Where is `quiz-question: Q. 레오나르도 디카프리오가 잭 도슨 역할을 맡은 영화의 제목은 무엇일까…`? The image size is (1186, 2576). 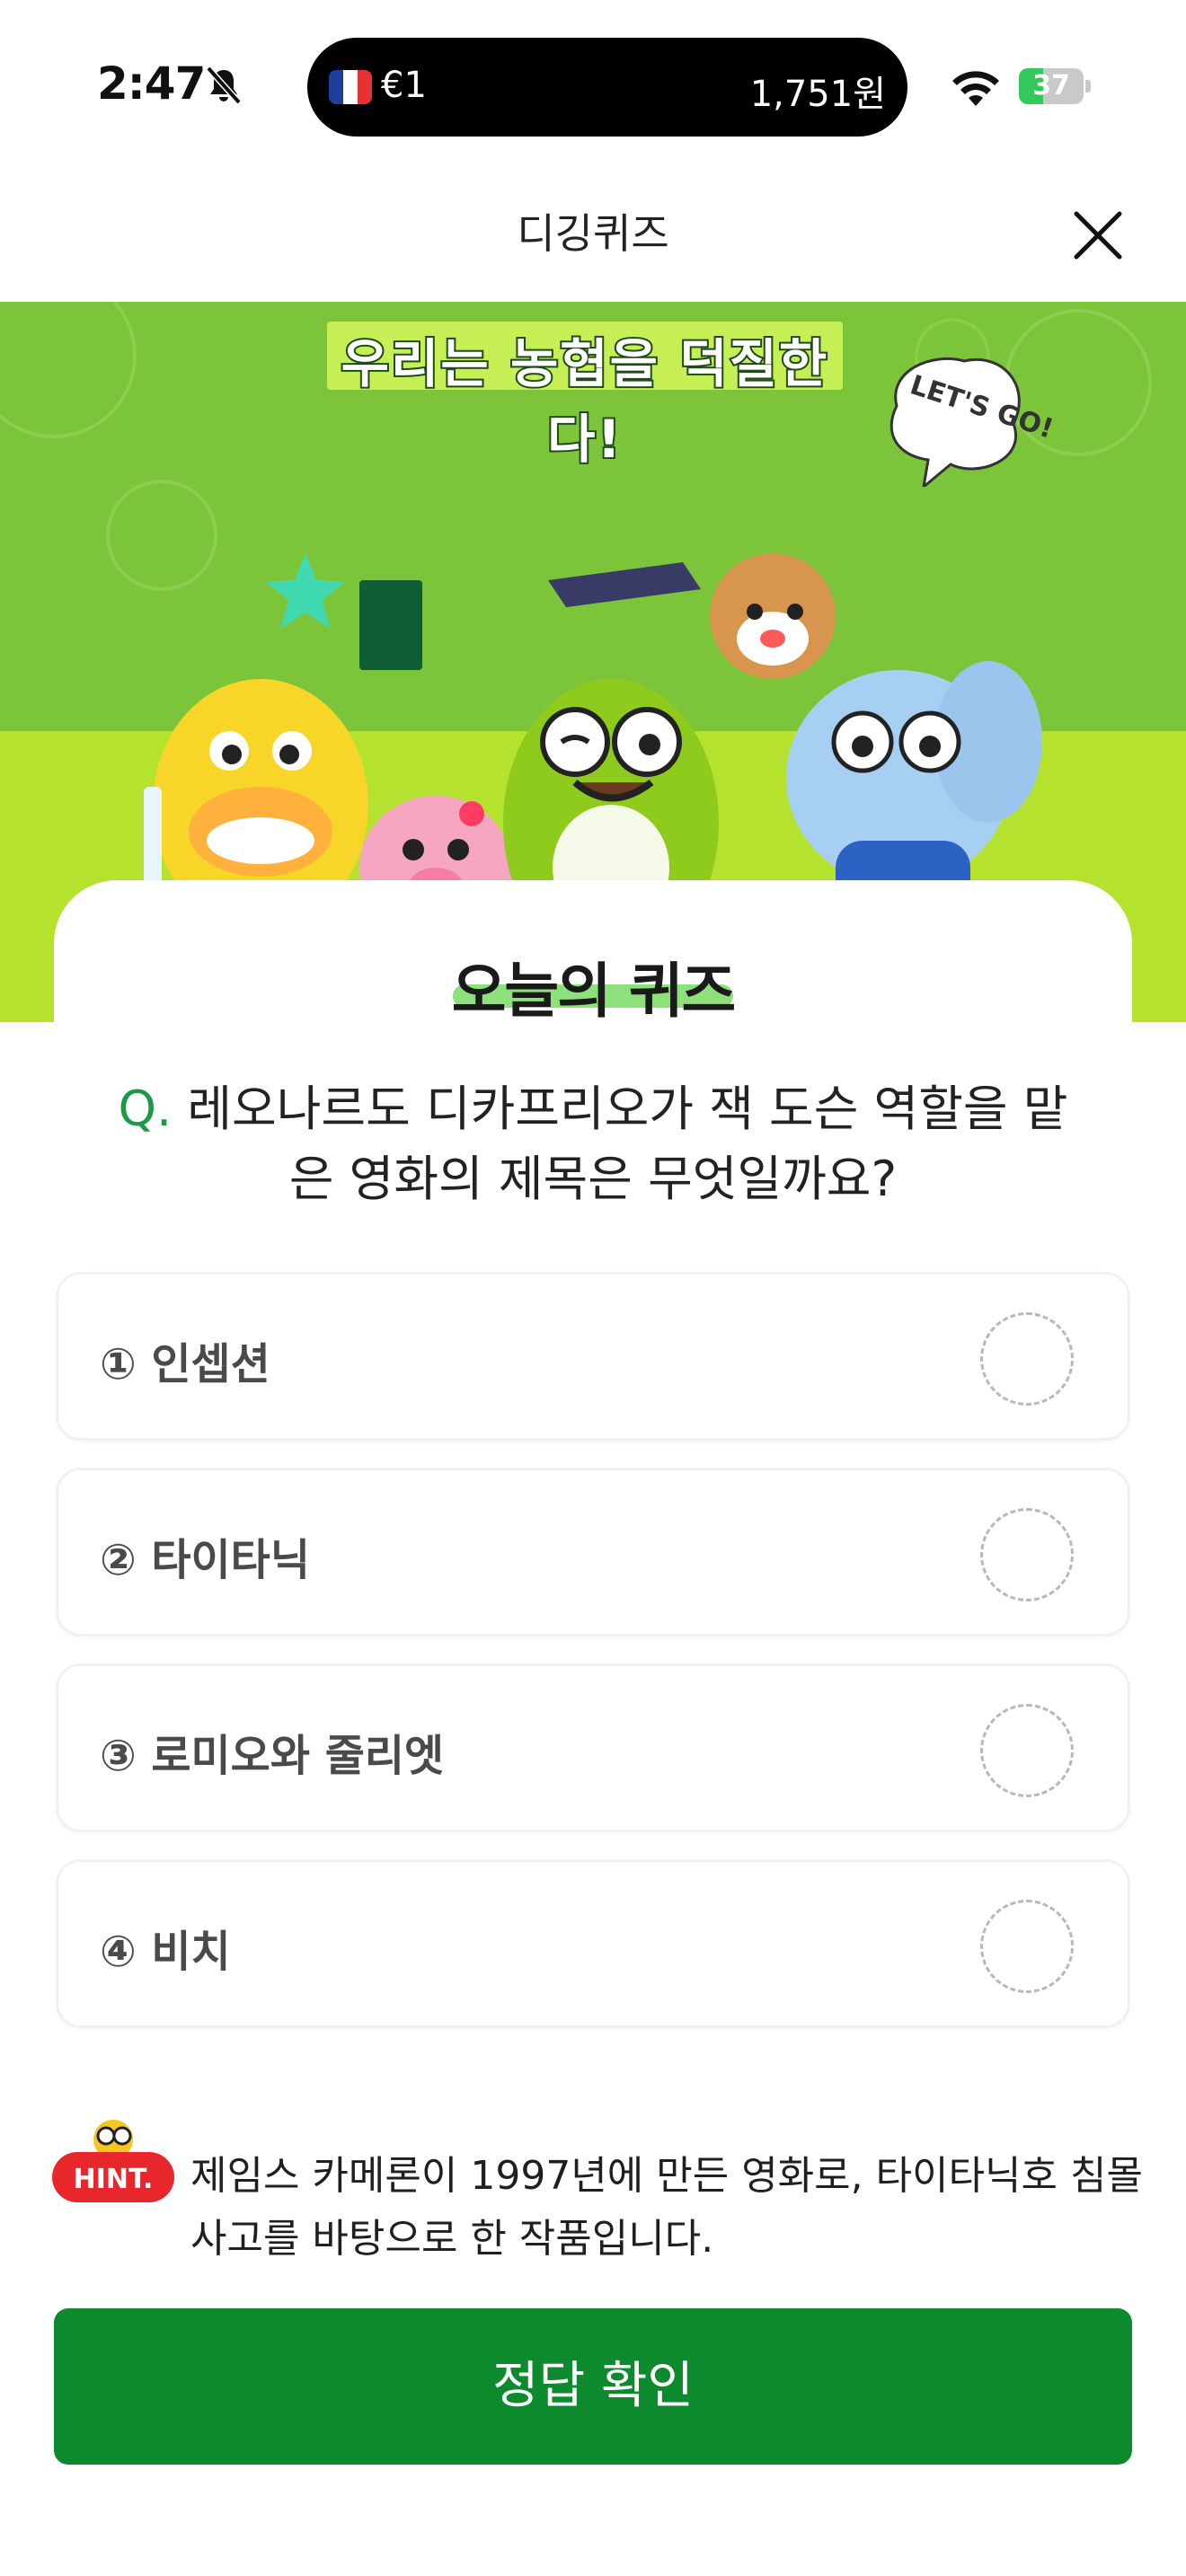 quiz-question: Q. 레오나르도 디카프리오가 잭 도슨 역할을 맡은 영화의 제목은 무엇일까… is located at coordinates (593, 1144).